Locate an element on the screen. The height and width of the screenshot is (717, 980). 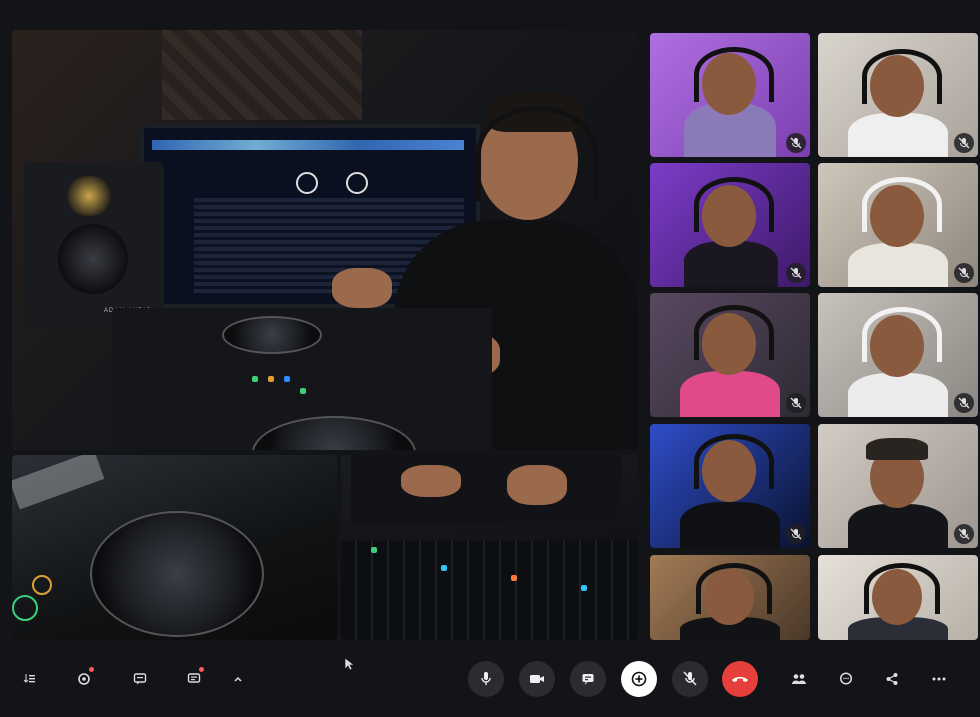
mute-button is located at coordinates (690, 679).